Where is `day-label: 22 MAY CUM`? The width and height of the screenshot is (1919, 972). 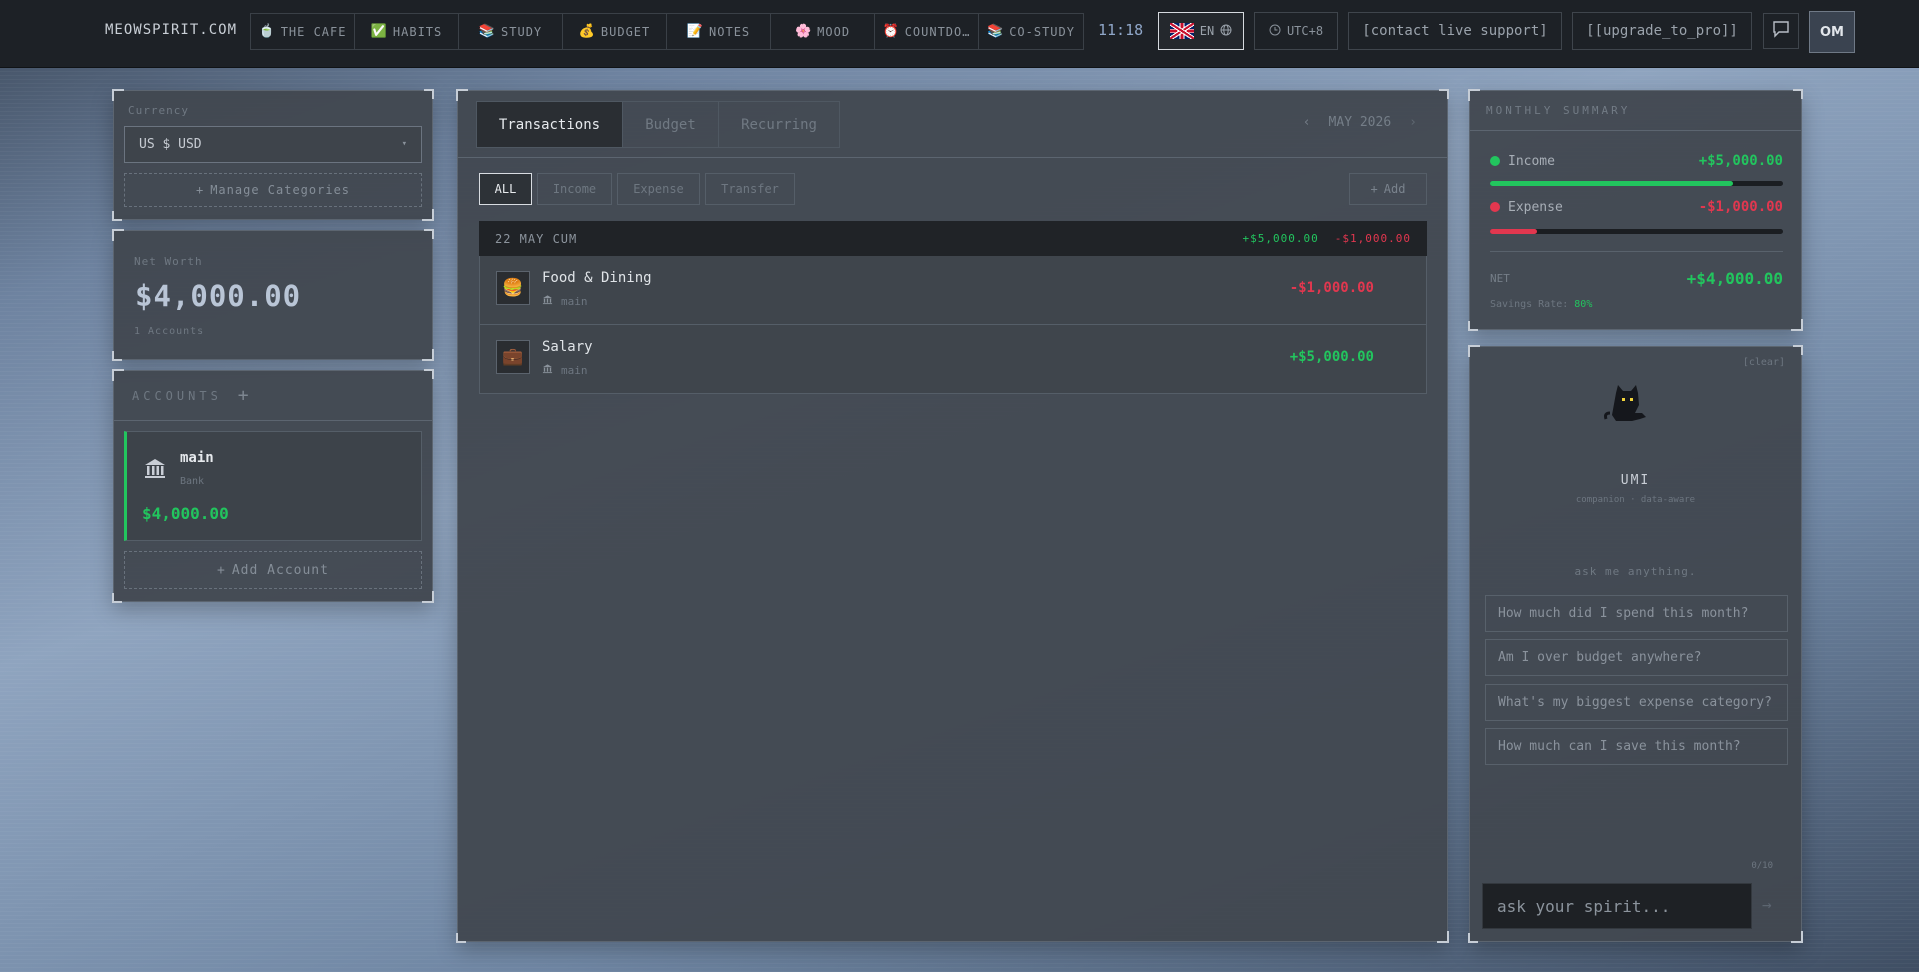 day-label: 22 MAY CUM is located at coordinates (536, 238).